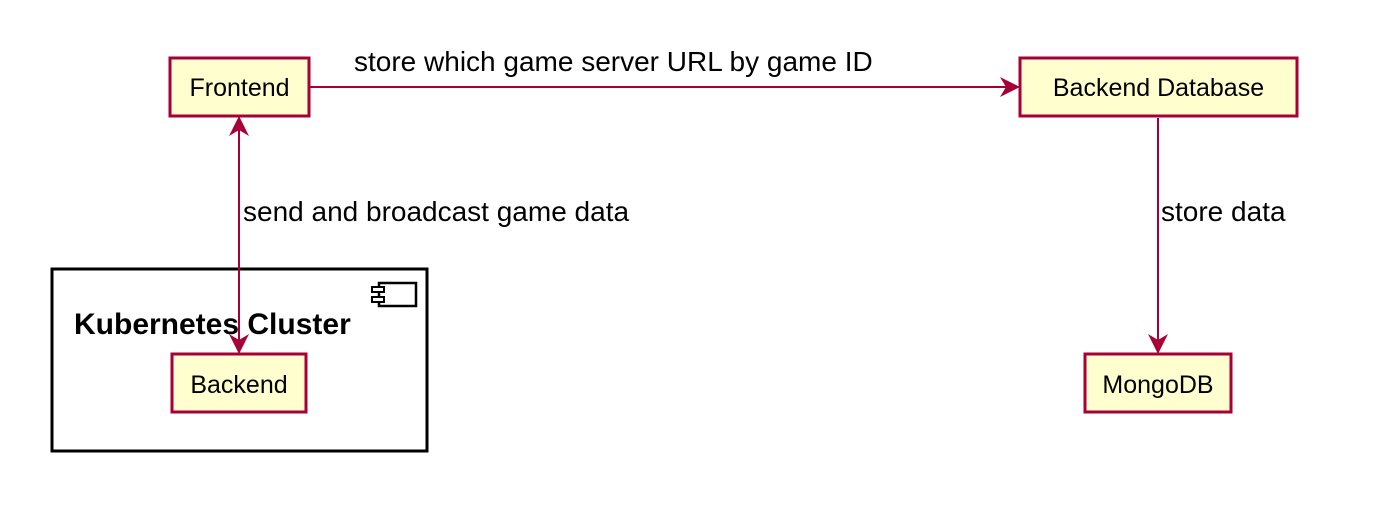 Image resolution: width=1400 pixels, height=524 pixels. I want to click on node-mongodb-label: MongoDB, so click(1157, 385).